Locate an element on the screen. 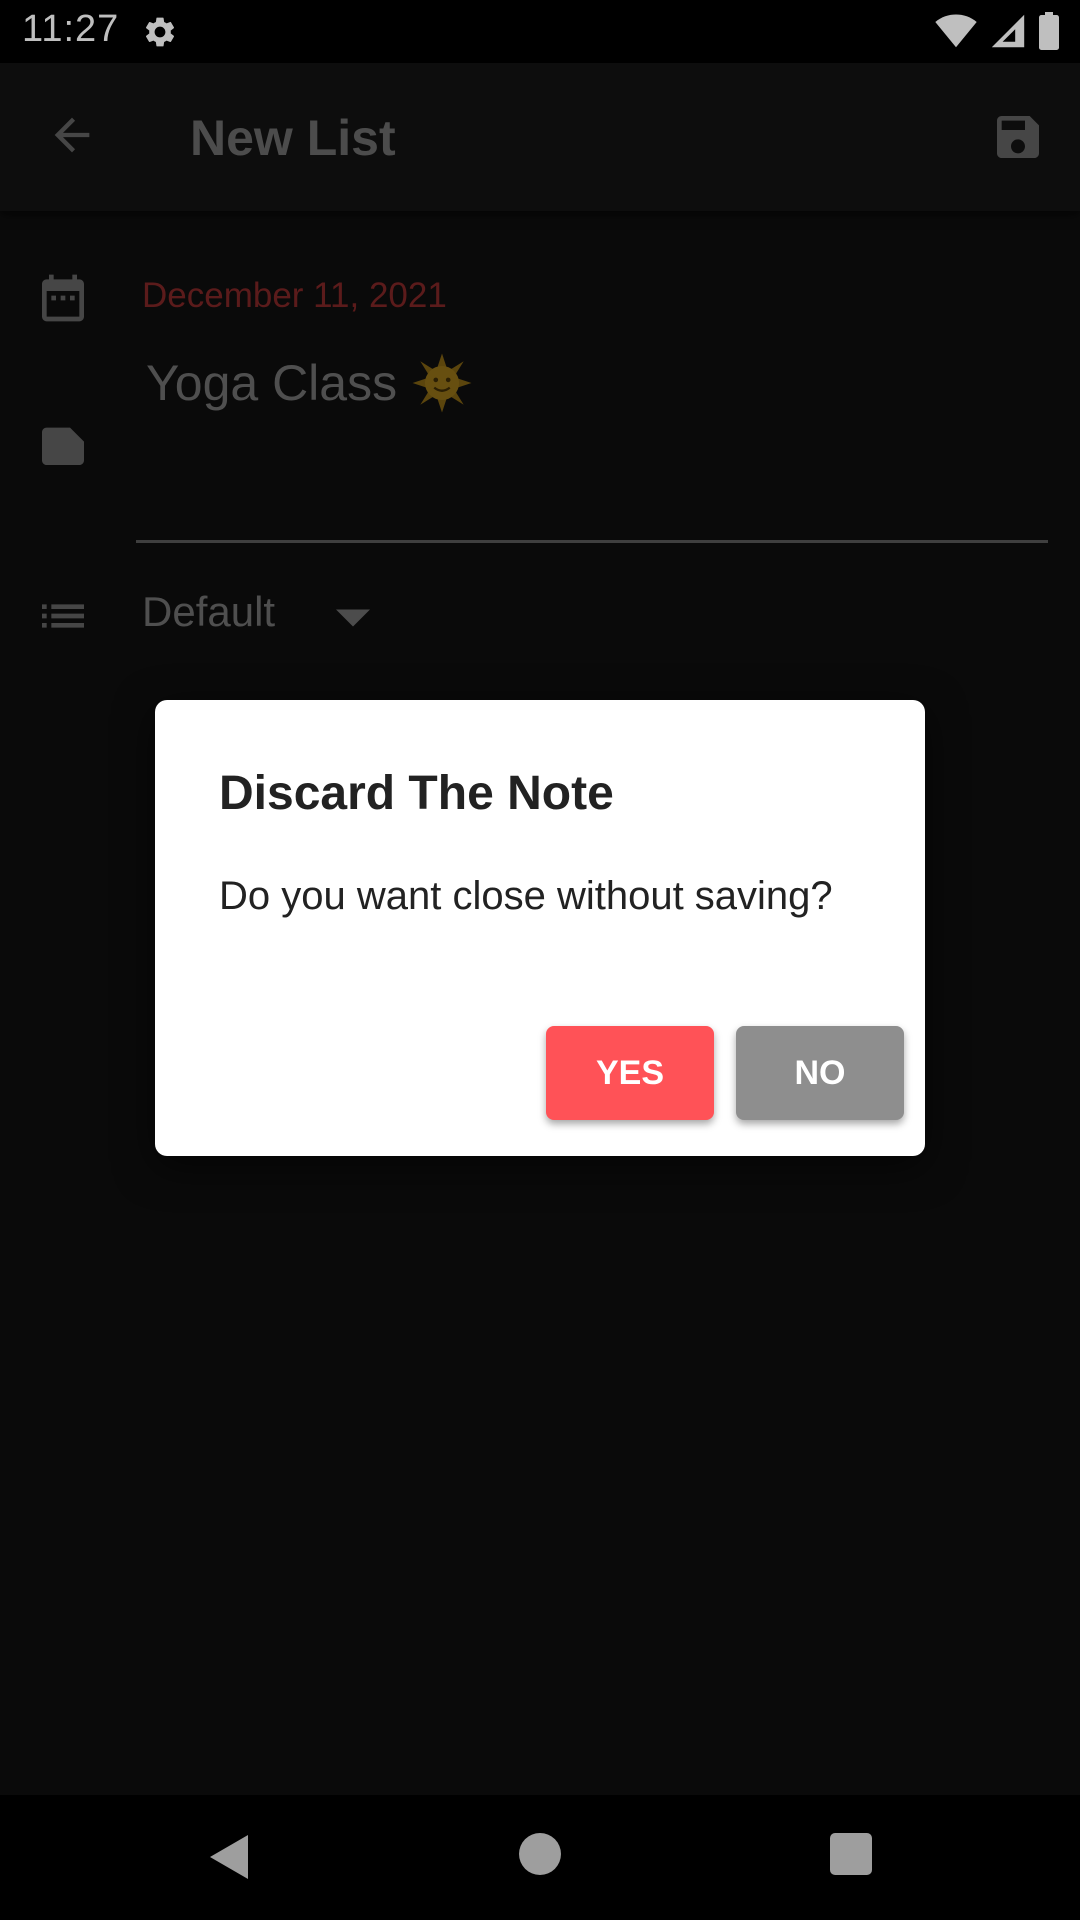 The height and width of the screenshot is (1920, 1080). nav-back-icon is located at coordinates (230, 1857).